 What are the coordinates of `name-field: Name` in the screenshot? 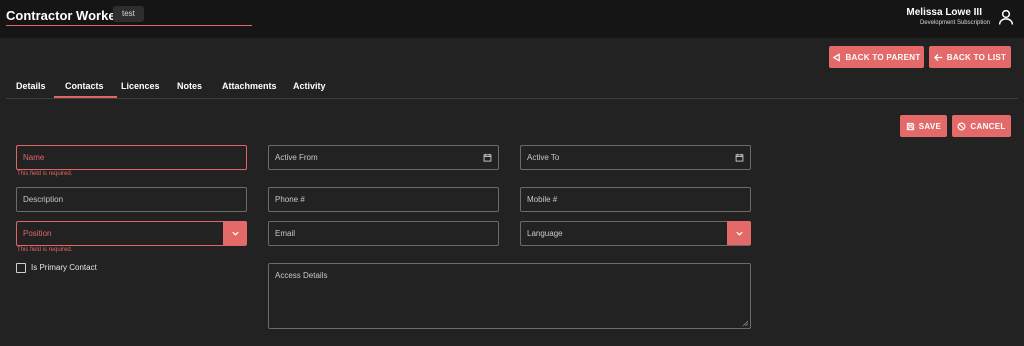 It's located at (131, 157).